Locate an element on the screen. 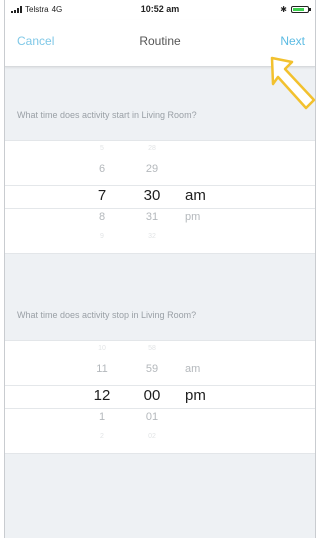  annotation-arrow-icon is located at coordinates (293, 83).